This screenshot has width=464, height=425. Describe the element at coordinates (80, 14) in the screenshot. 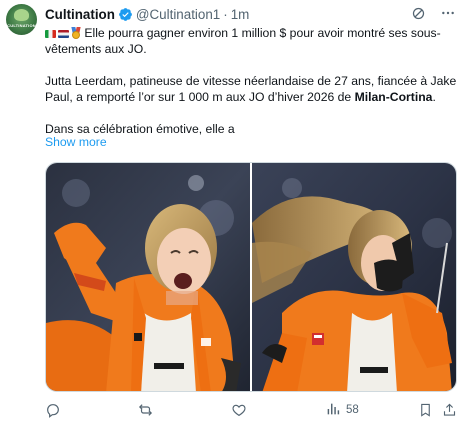

I see `display-name: Cultination` at that location.